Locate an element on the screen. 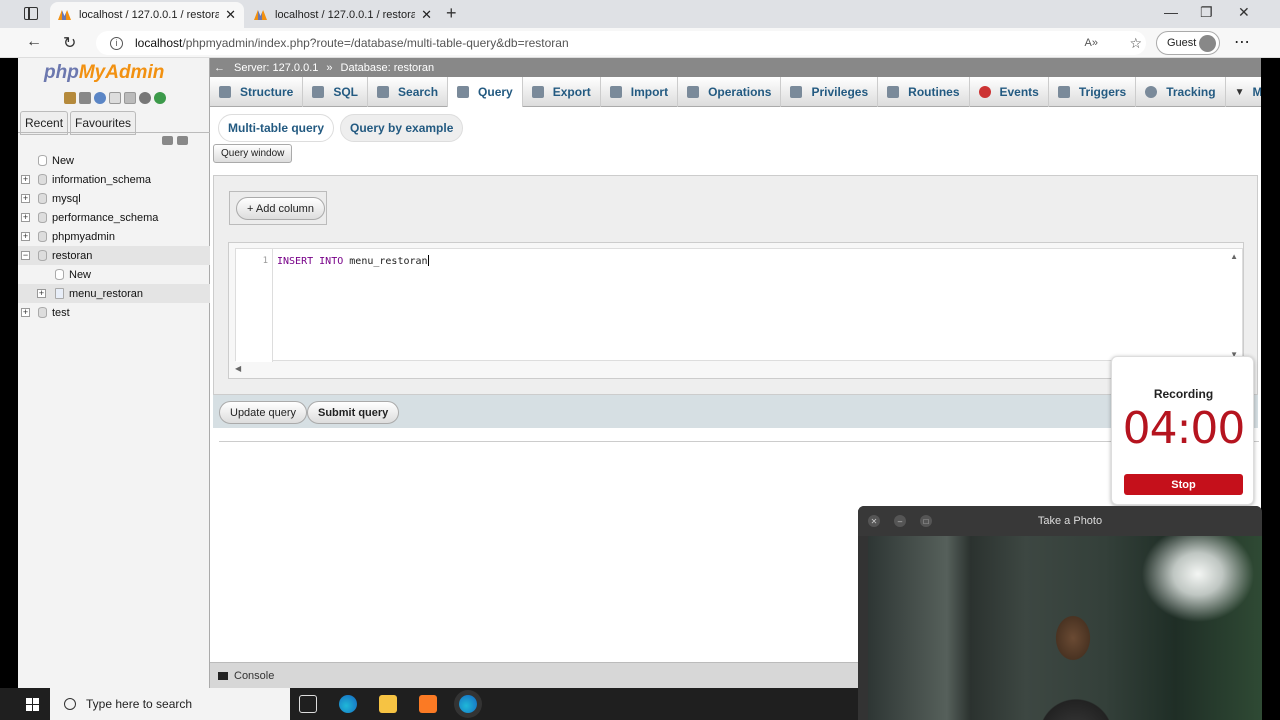 Image resolution: width=1280 pixels, height=720 pixels. edge-icon is located at coordinates (348, 704).